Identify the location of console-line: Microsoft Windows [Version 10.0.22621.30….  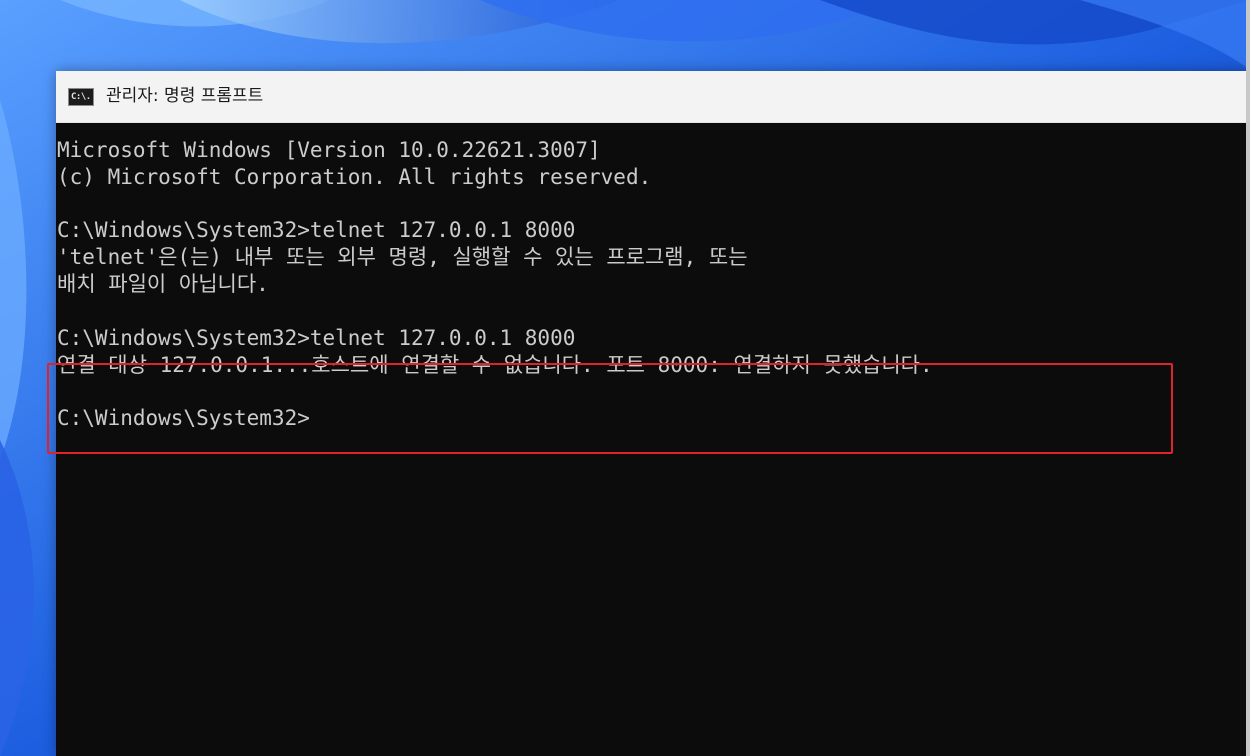
(329, 150).